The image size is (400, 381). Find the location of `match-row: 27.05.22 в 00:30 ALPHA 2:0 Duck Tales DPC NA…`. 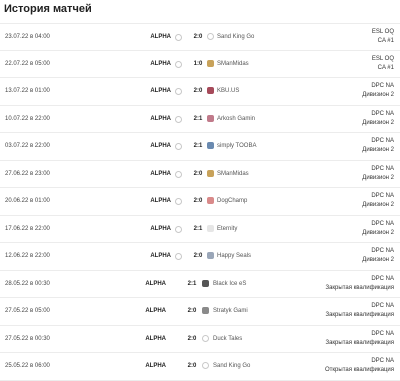

match-row: 27.05.22 в 00:30 ALPHA 2:0 Duck Tales DPC NA… is located at coordinates (200, 339).